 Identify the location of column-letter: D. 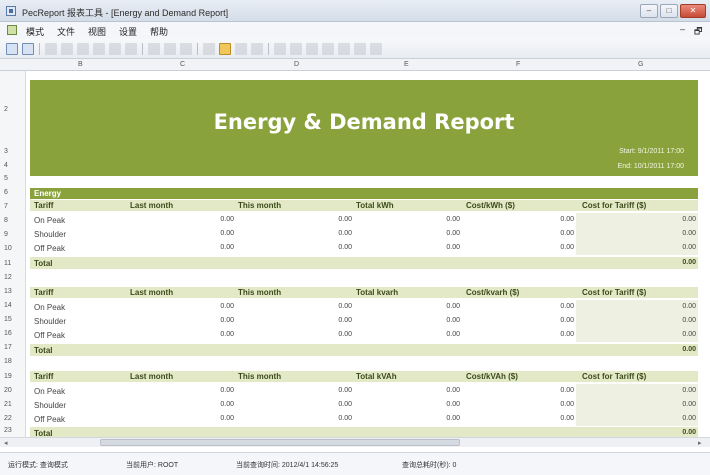
(296, 64).